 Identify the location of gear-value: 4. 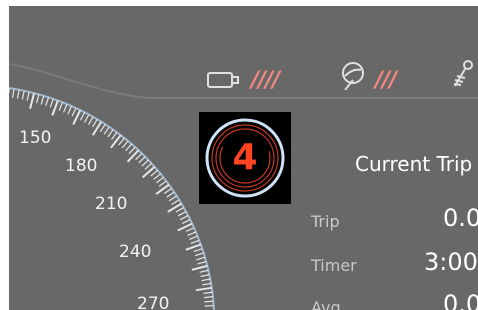
(245, 157).